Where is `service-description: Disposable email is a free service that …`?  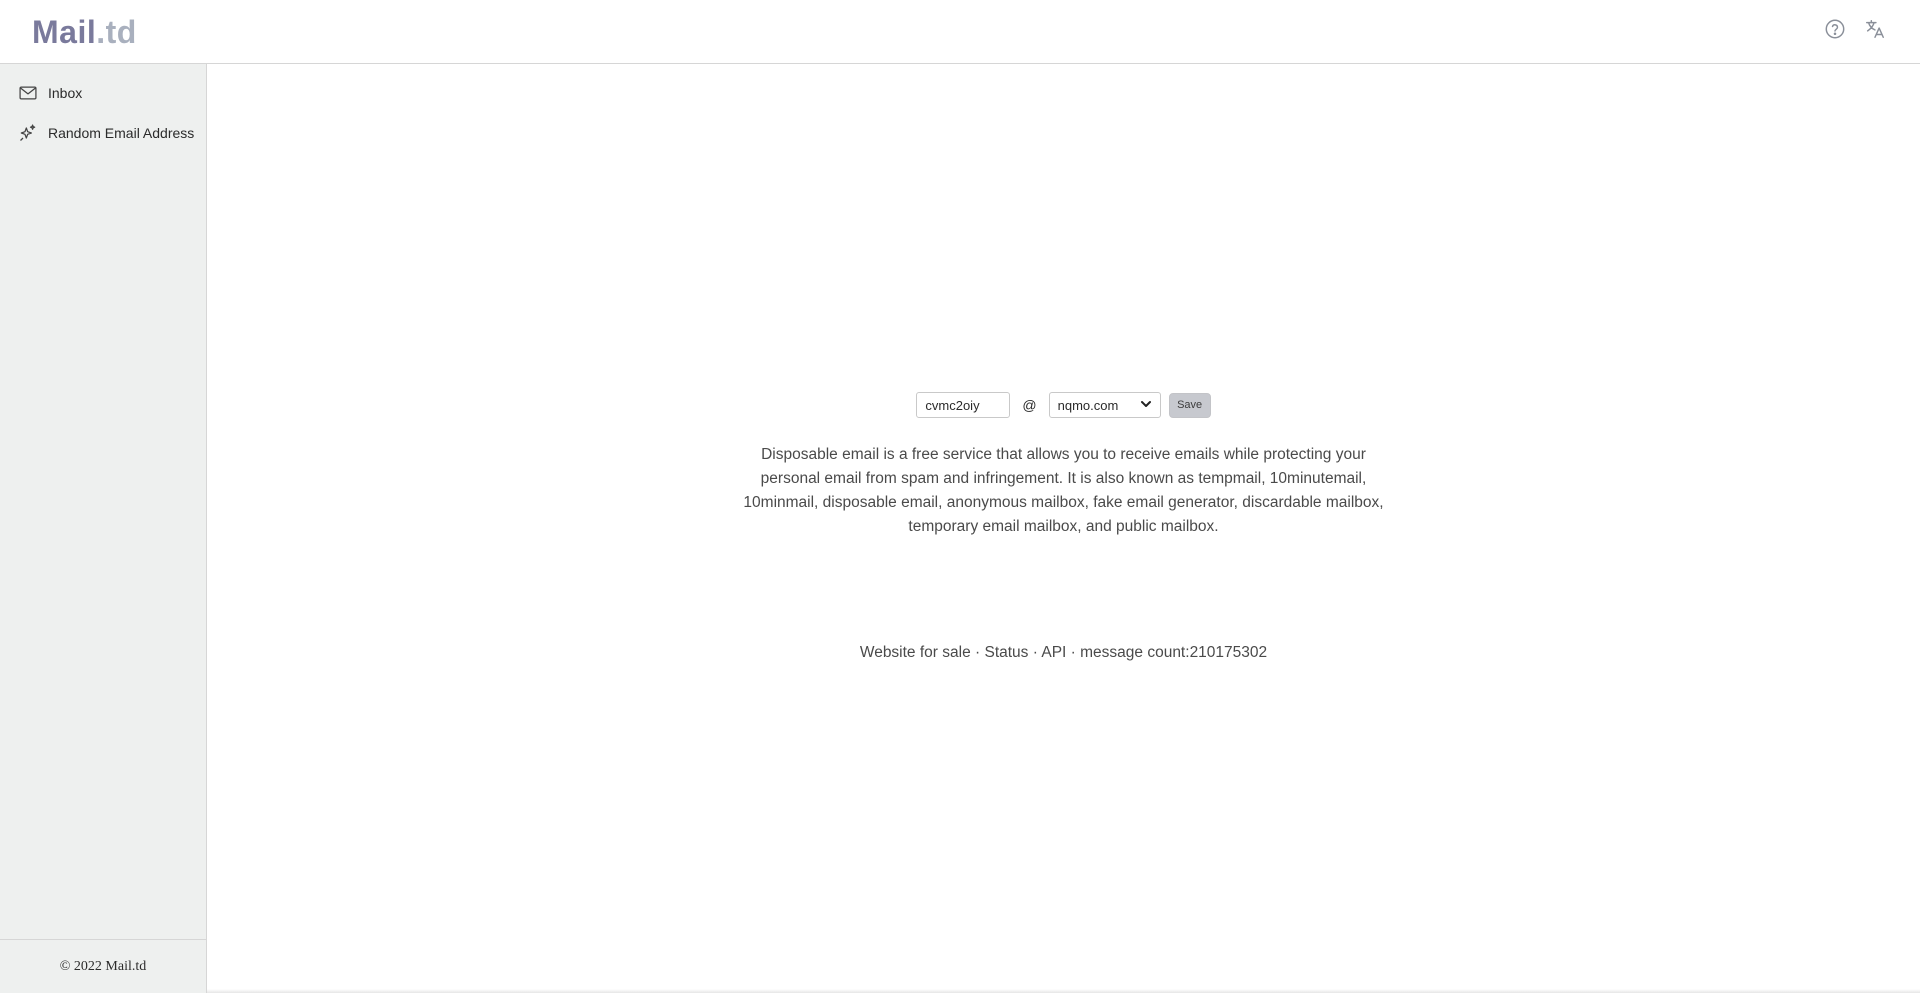
service-description: Disposable email is a free service that … is located at coordinates (1063, 490).